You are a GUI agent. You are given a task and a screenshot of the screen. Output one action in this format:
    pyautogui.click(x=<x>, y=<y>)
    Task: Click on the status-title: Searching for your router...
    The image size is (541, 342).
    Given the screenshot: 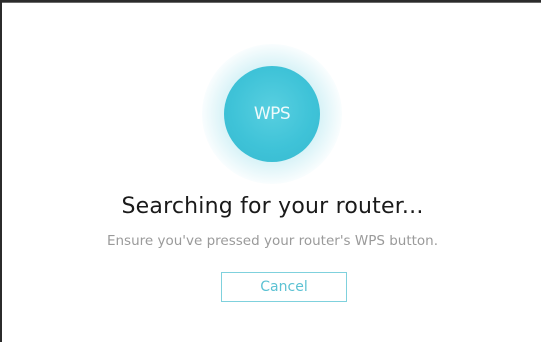 What is the action you would take?
    pyautogui.click(x=272, y=206)
    